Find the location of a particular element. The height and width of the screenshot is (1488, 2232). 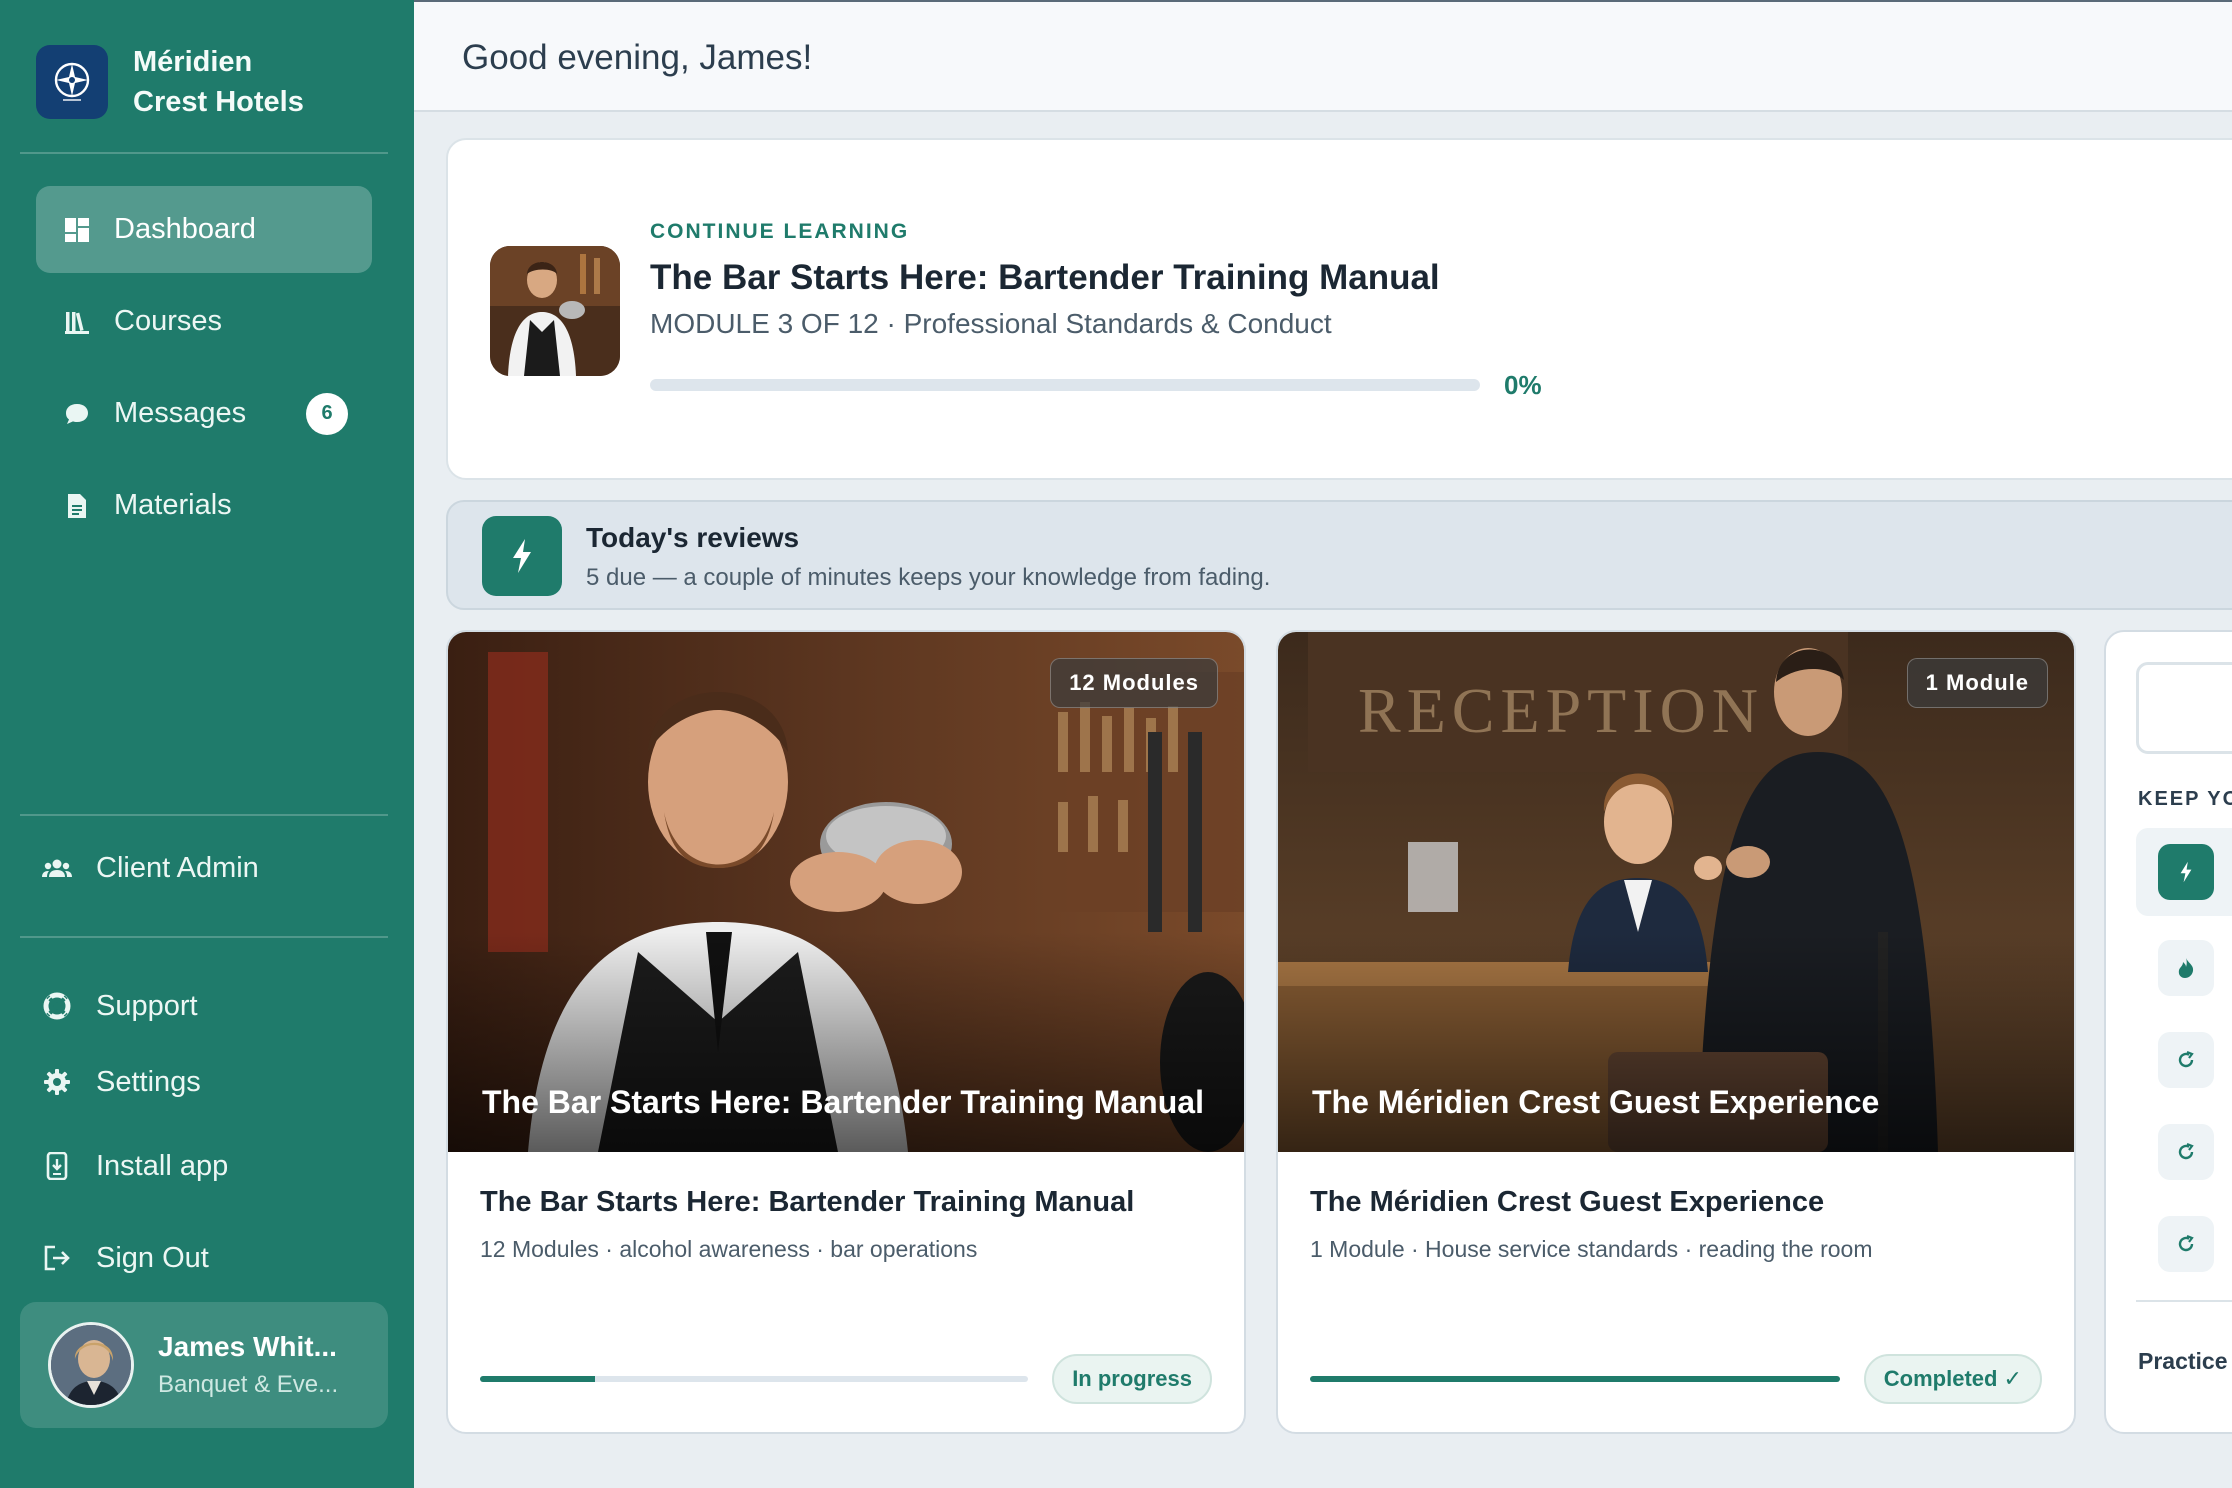

course-thumbnail is located at coordinates (555, 311).